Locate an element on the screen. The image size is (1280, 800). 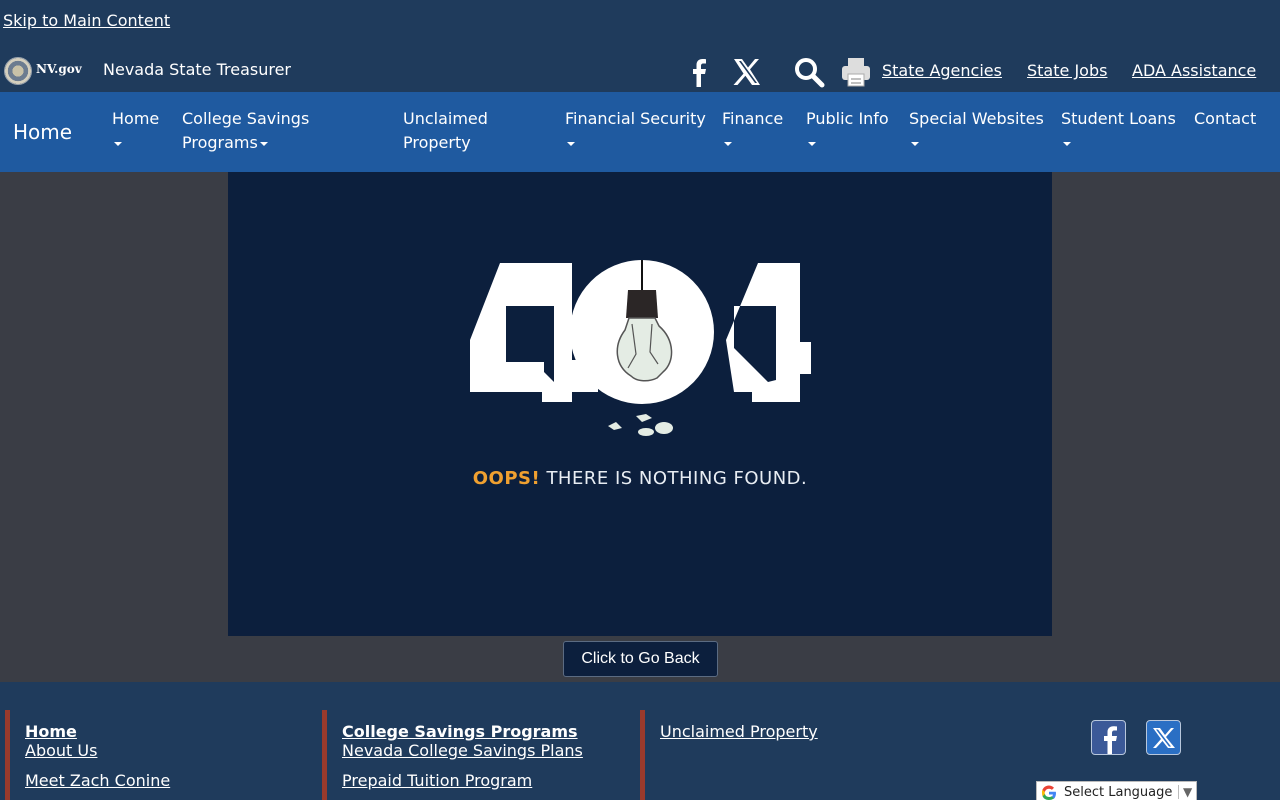
footer-x-twitter-icon is located at coordinates (1163, 737).